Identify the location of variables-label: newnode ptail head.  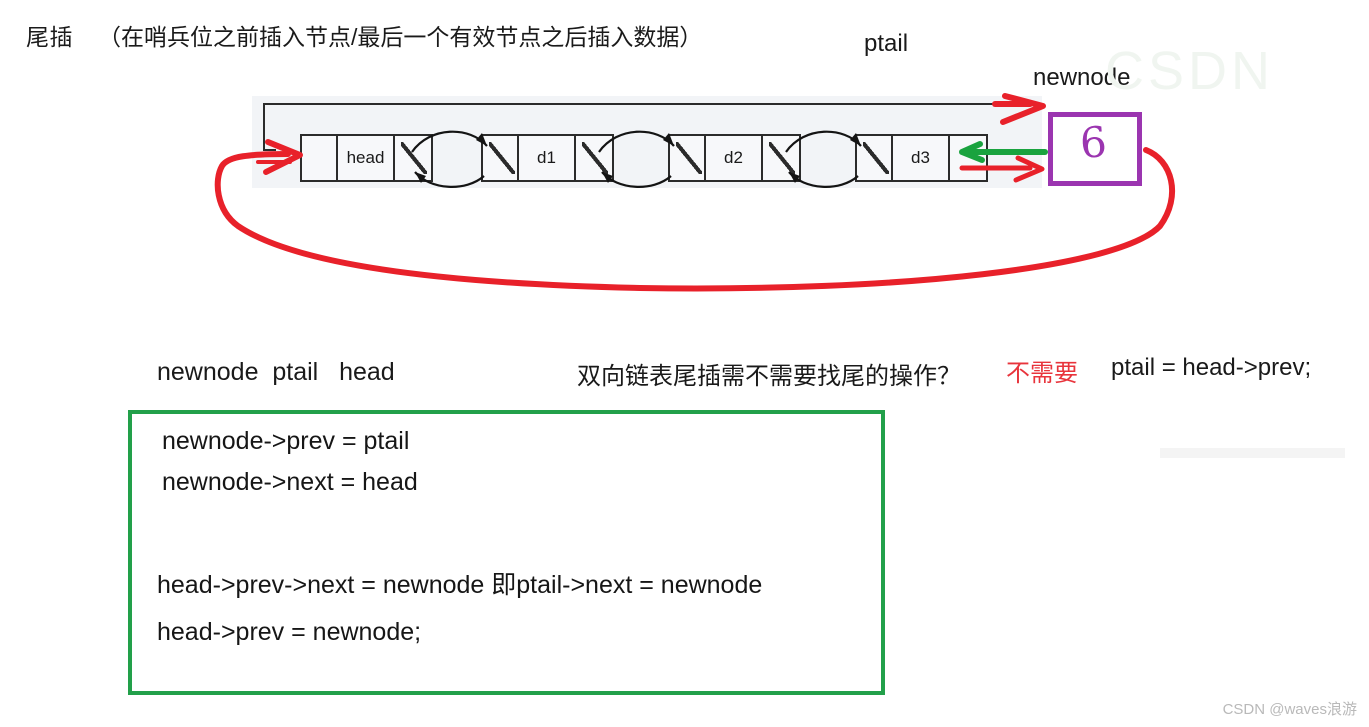
(276, 372).